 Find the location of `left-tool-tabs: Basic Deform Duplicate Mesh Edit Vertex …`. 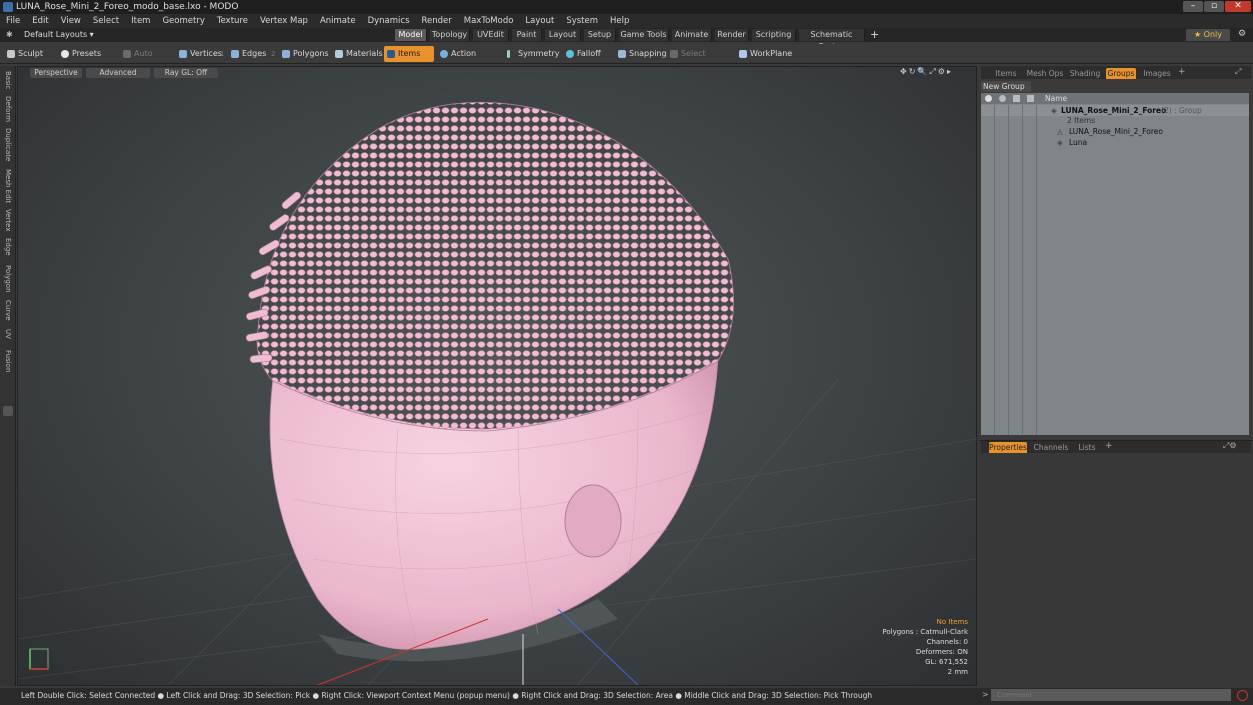

left-tool-tabs: Basic Deform Duplicate Mesh Edit Vertex … is located at coordinates (8, 376).